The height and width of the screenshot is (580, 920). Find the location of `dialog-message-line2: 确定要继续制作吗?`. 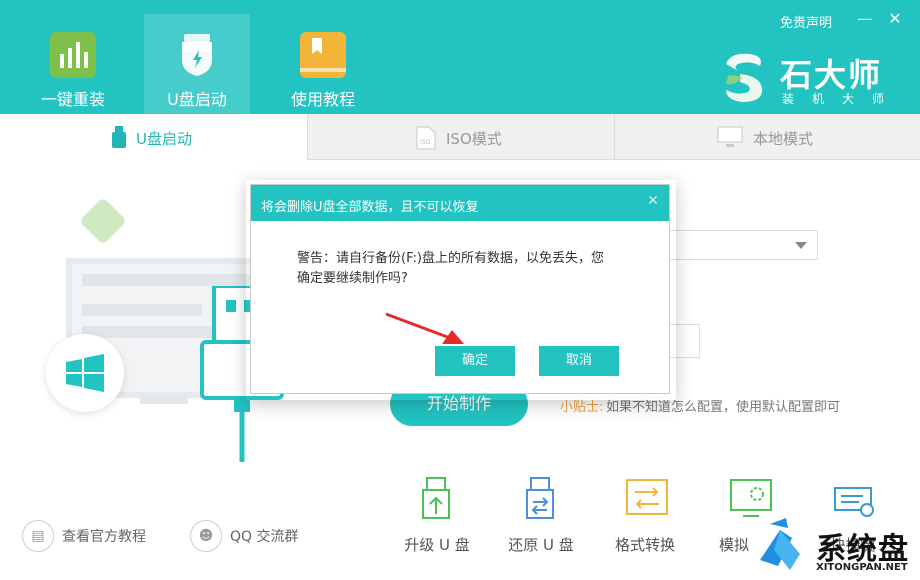

dialog-message-line2: 确定要继续制作吗? is located at coordinates (352, 278).